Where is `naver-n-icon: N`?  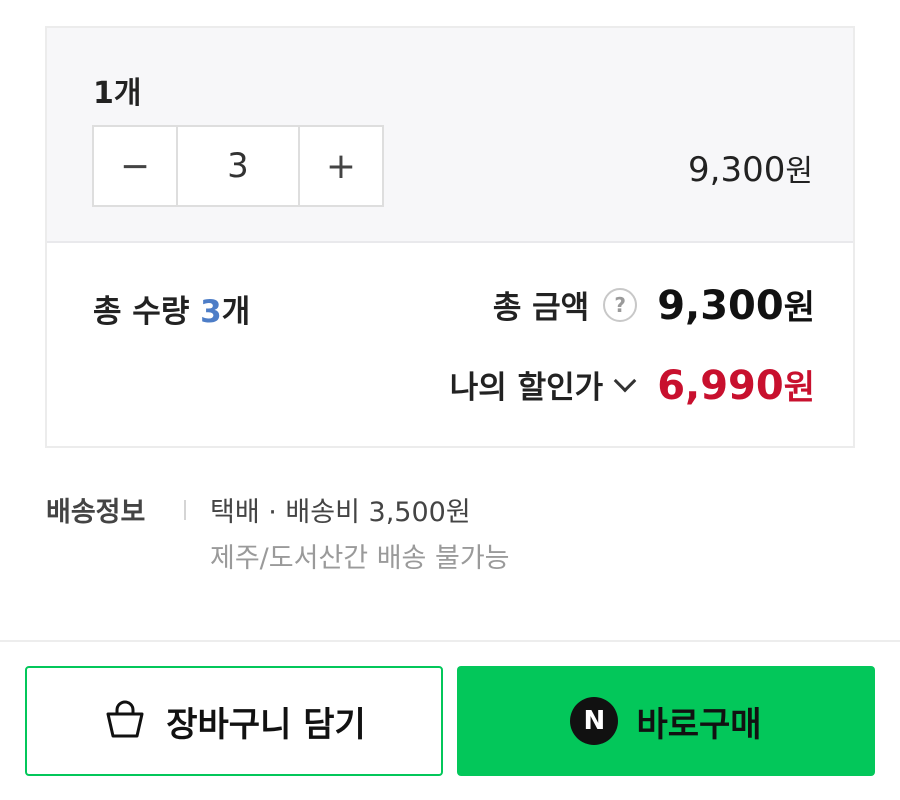 naver-n-icon: N is located at coordinates (594, 721).